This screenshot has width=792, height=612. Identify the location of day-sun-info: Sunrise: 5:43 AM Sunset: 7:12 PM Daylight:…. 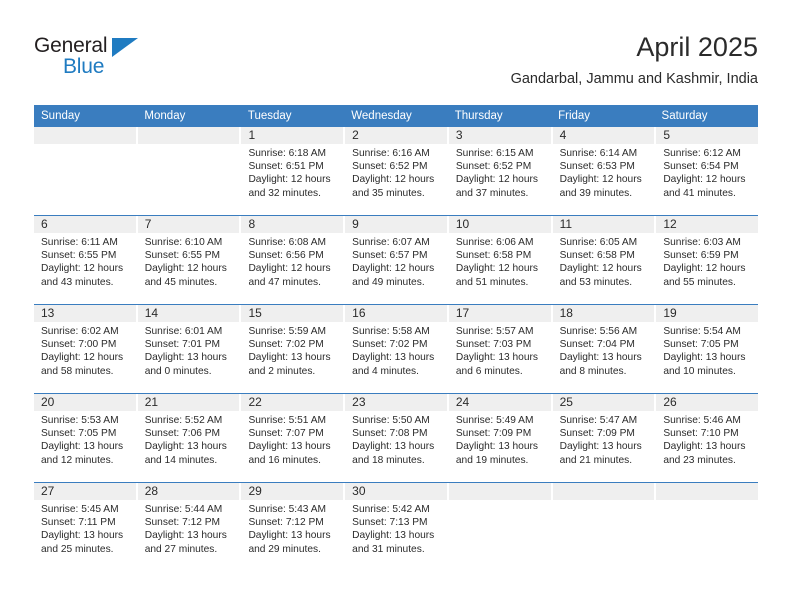
(292, 528).